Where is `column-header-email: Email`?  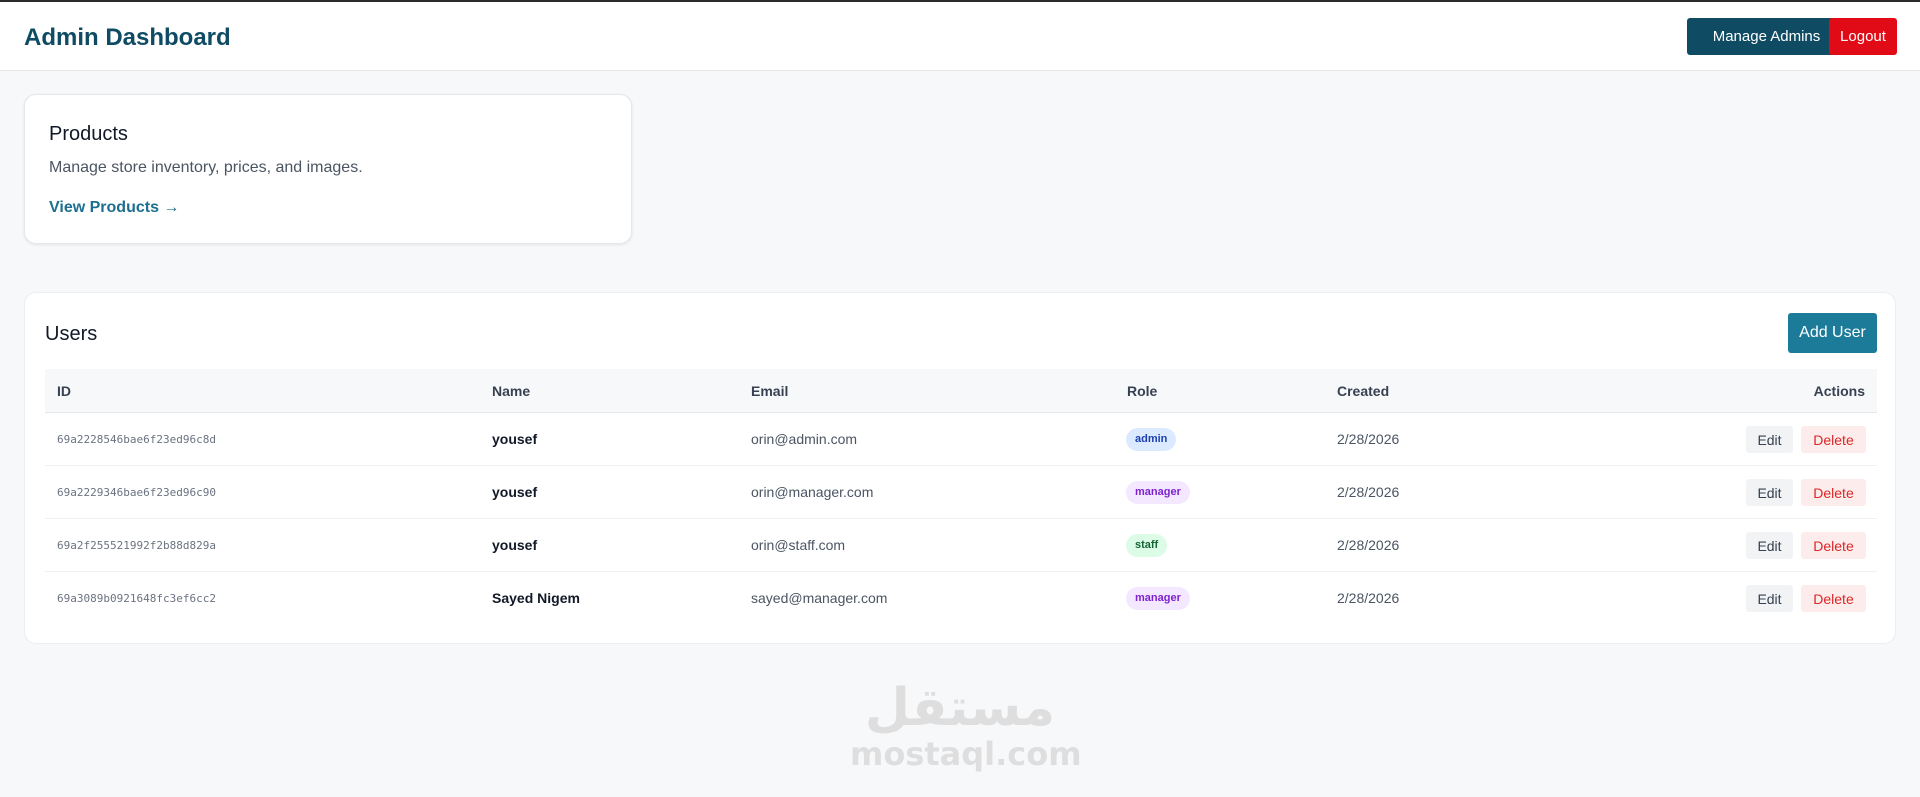
column-header-email: Email is located at coordinates (770, 391).